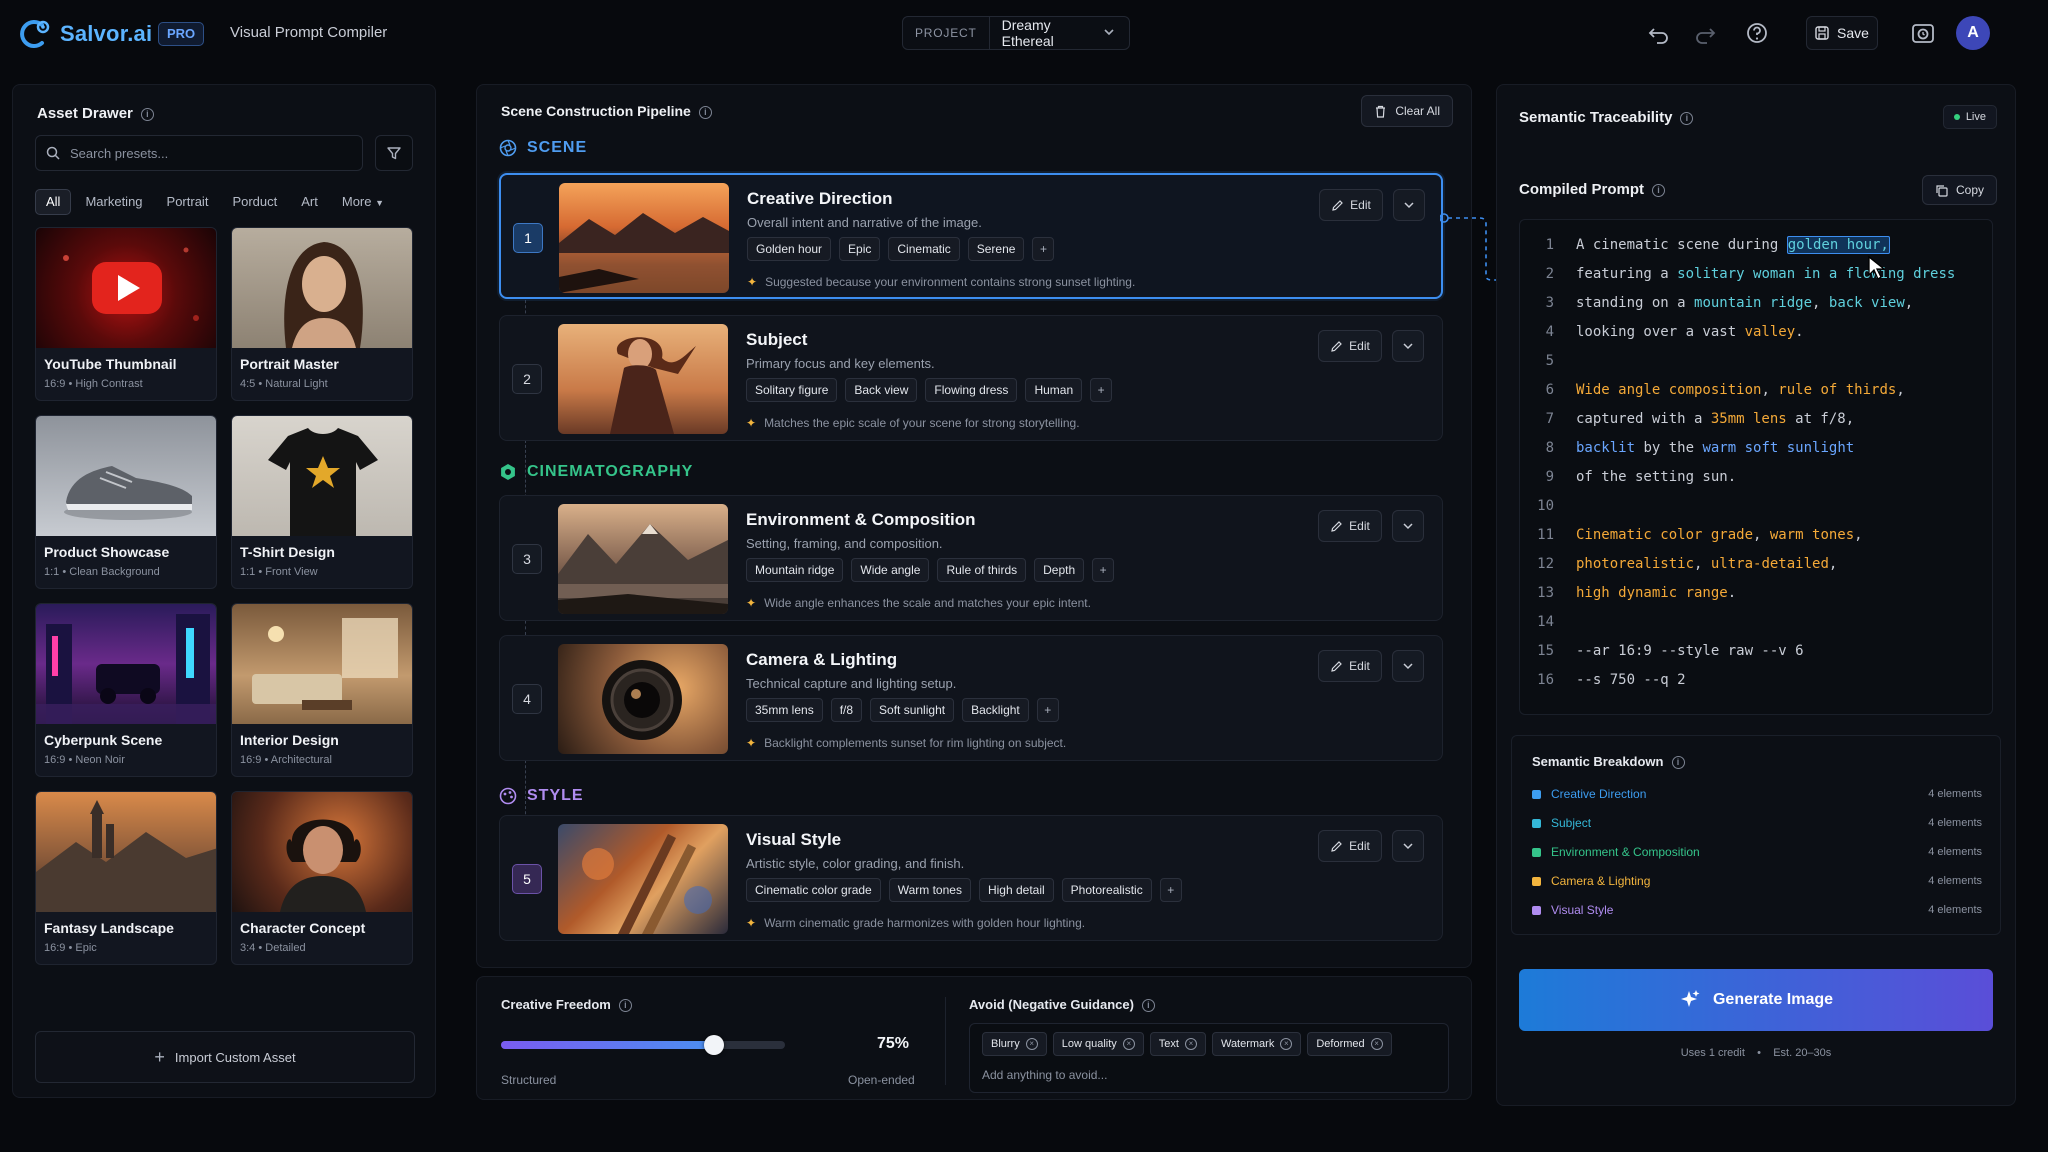 This screenshot has width=2048, height=1152. I want to click on asset-card-product-showcase: Product Showcase 1:1 • Clean Background, so click(126, 502).